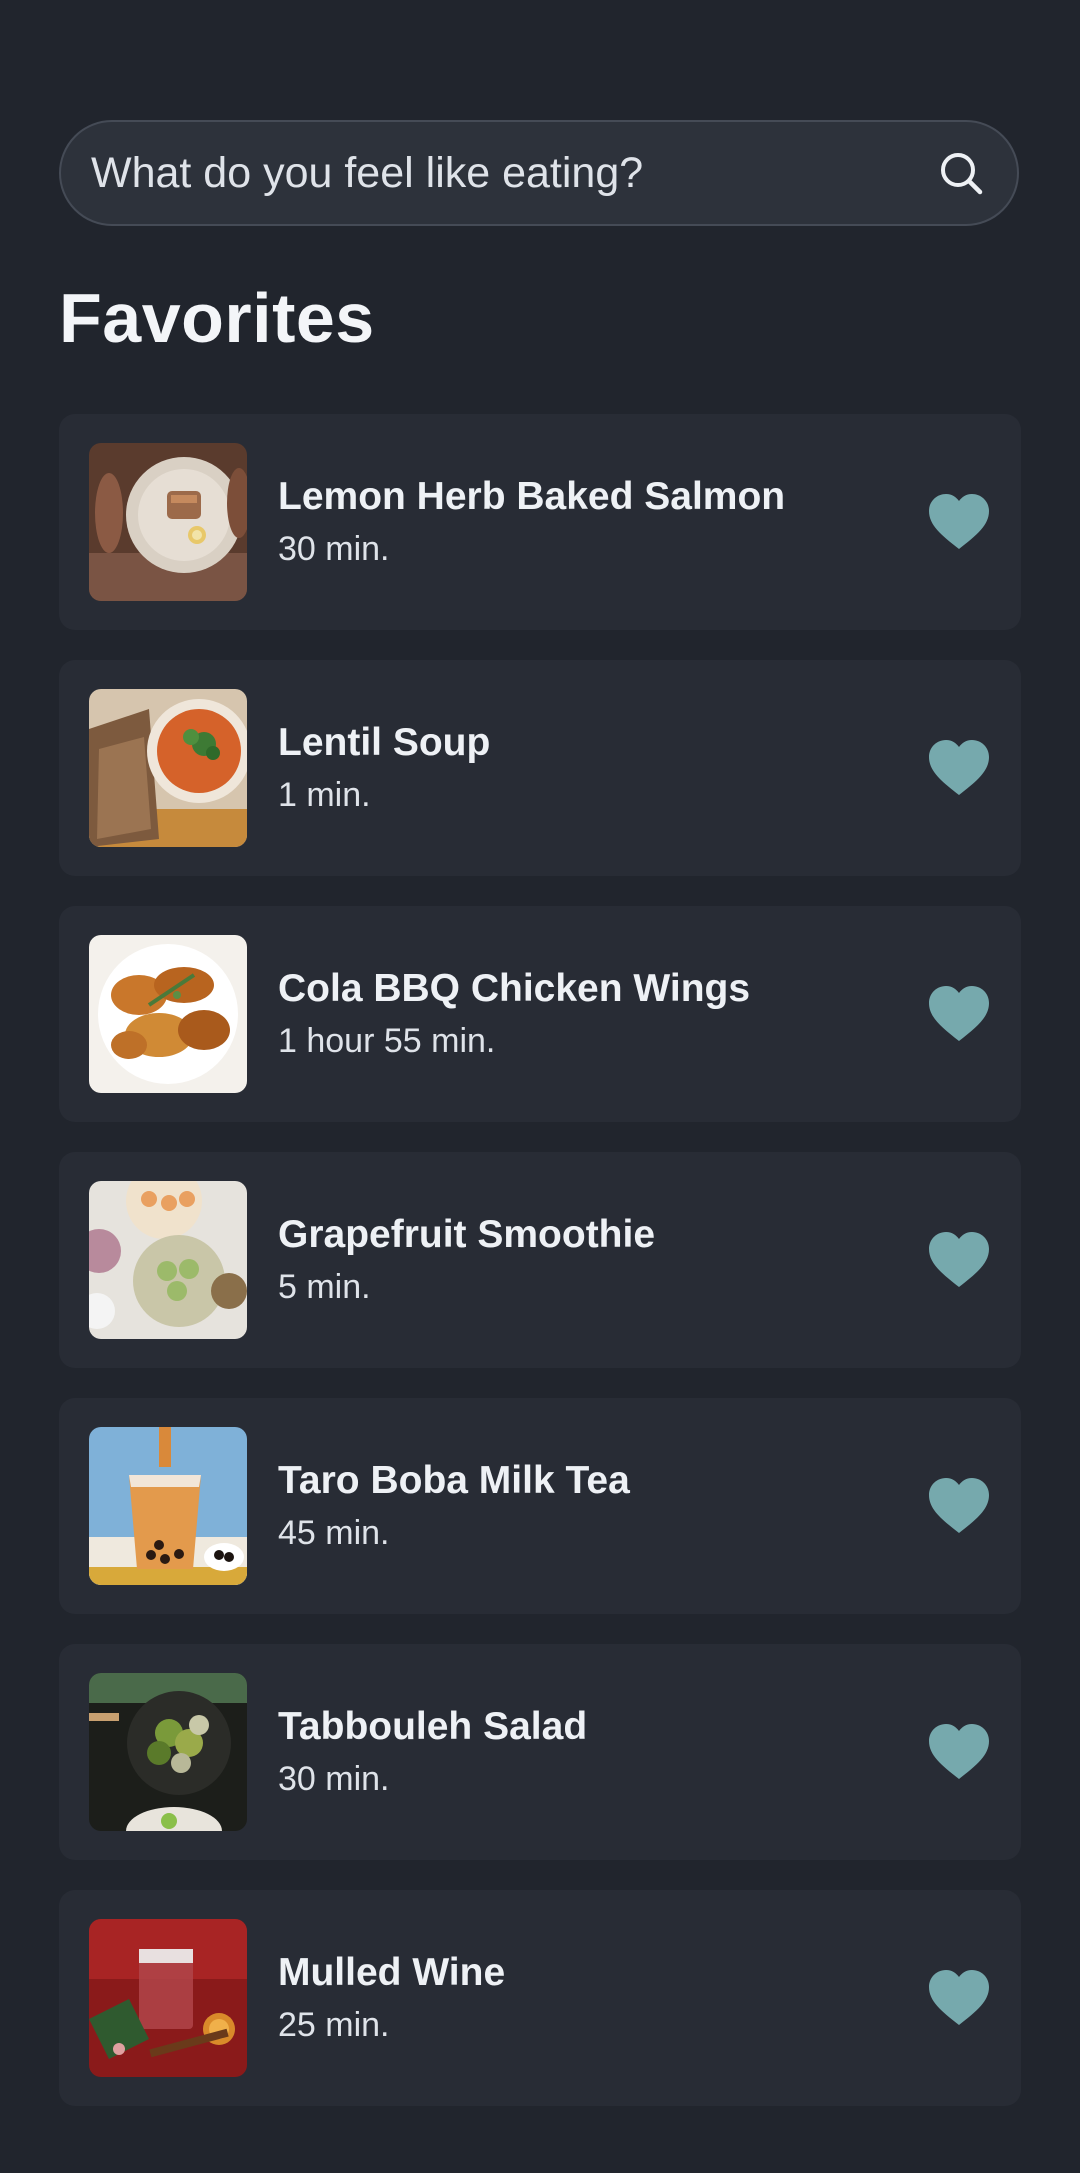 The width and height of the screenshot is (1080, 2173). I want to click on recipe-title: Cola BBQ Chicken Wings, so click(514, 988).